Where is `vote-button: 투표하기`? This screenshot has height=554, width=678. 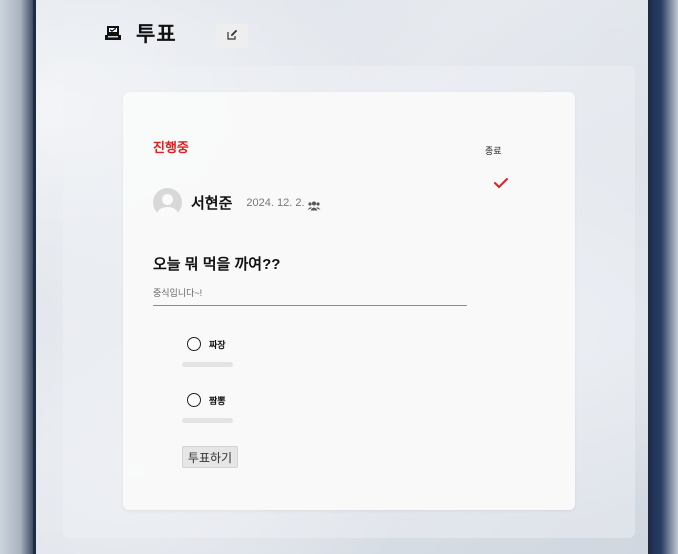 vote-button: 투표하기 is located at coordinates (210, 457).